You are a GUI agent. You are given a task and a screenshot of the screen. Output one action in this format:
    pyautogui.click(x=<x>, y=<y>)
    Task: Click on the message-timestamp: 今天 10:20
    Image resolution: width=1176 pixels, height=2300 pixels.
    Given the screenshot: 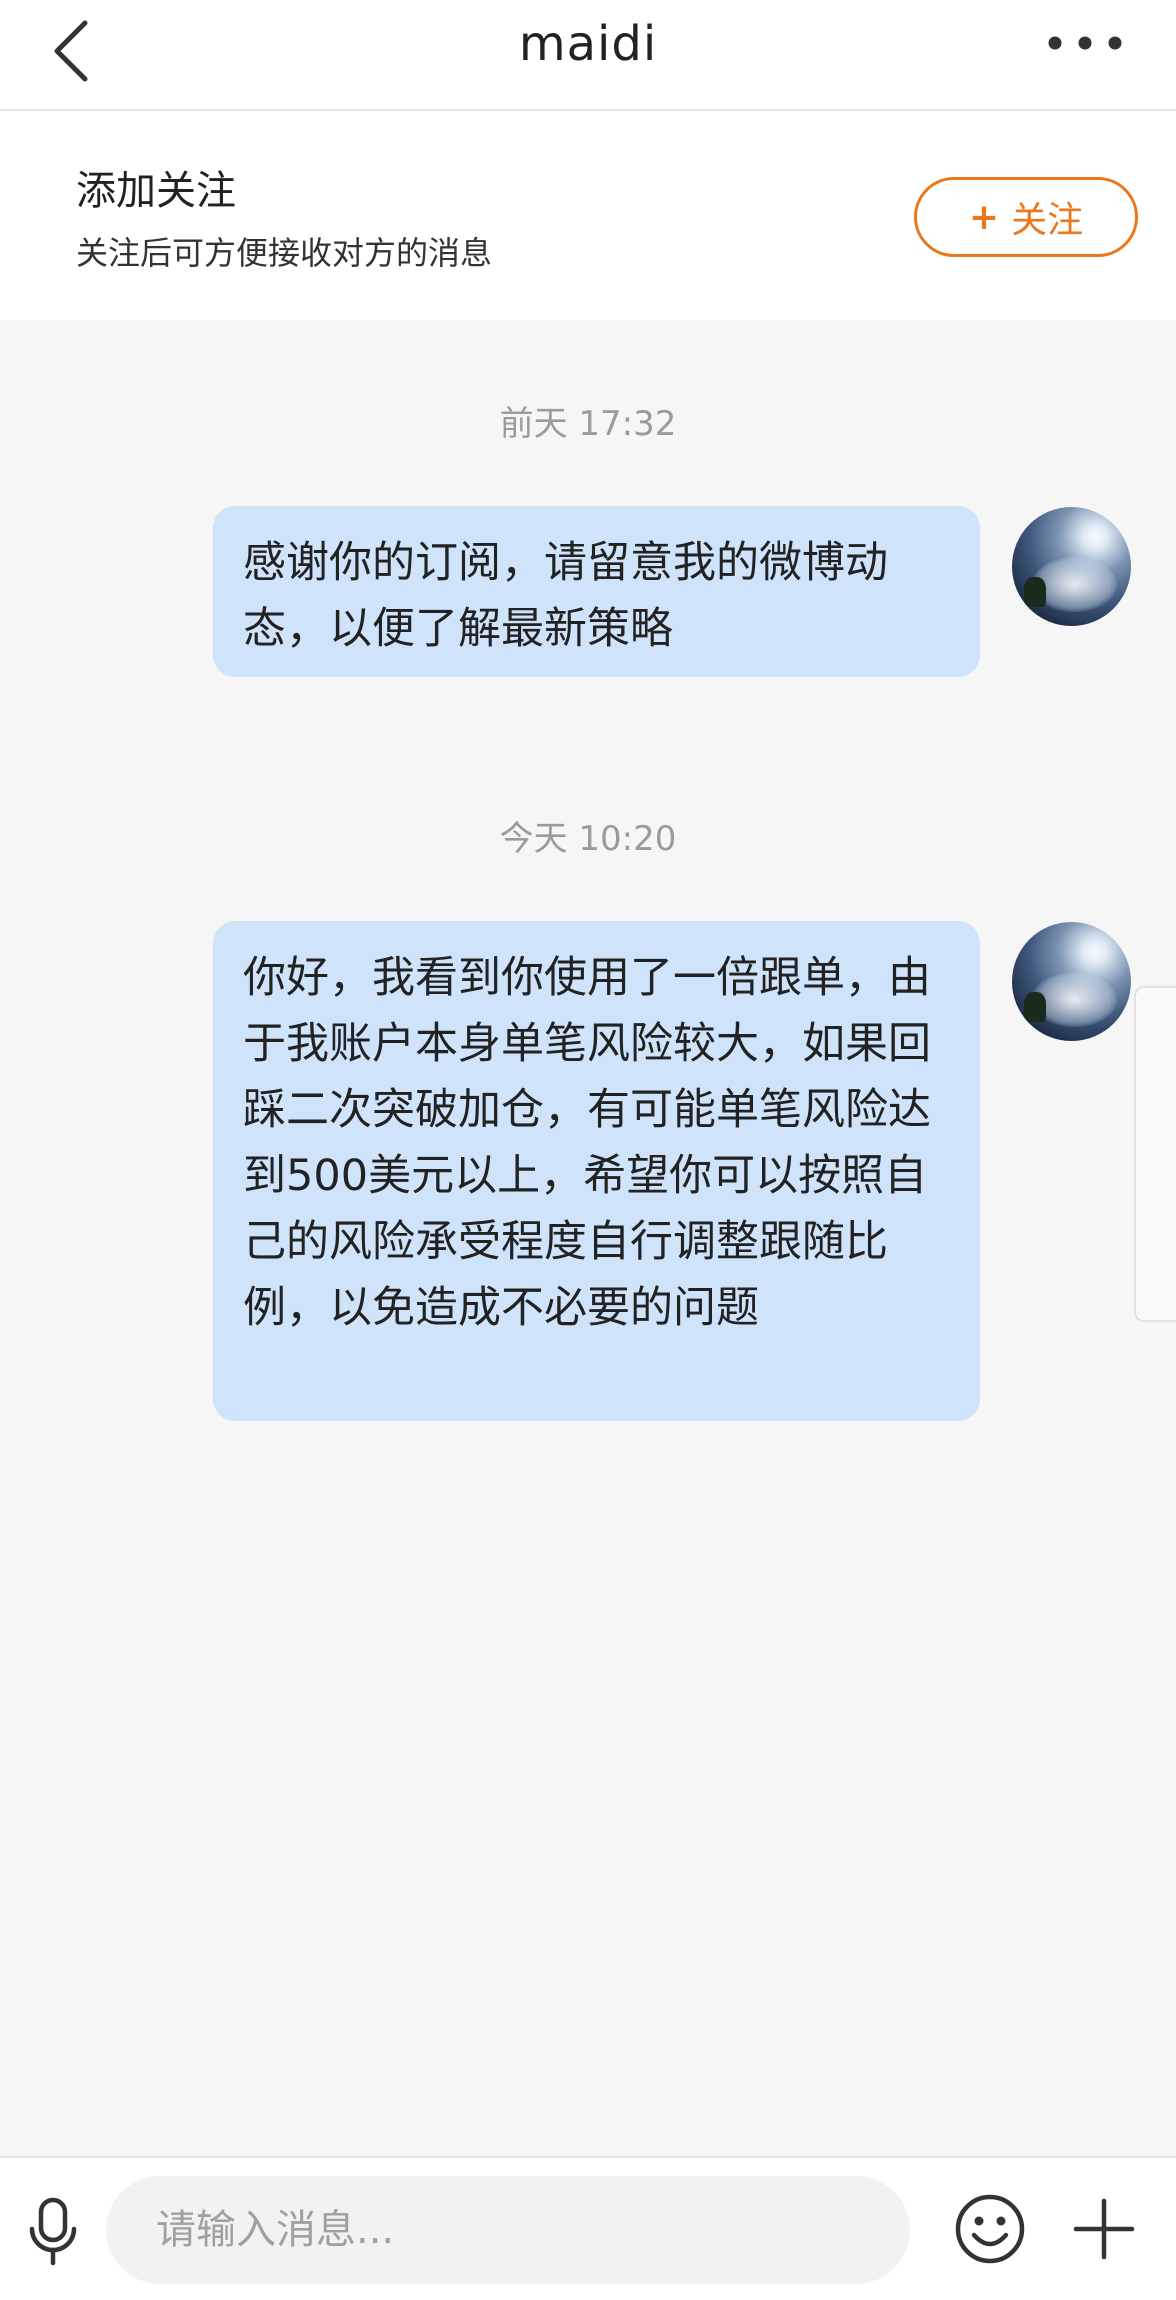 What is the action you would take?
    pyautogui.click(x=588, y=839)
    